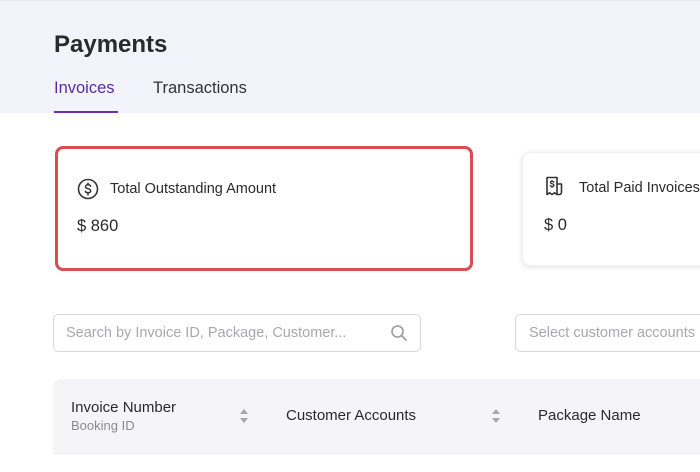  What do you see at coordinates (399, 333) in the screenshot?
I see `search-icon` at bounding box center [399, 333].